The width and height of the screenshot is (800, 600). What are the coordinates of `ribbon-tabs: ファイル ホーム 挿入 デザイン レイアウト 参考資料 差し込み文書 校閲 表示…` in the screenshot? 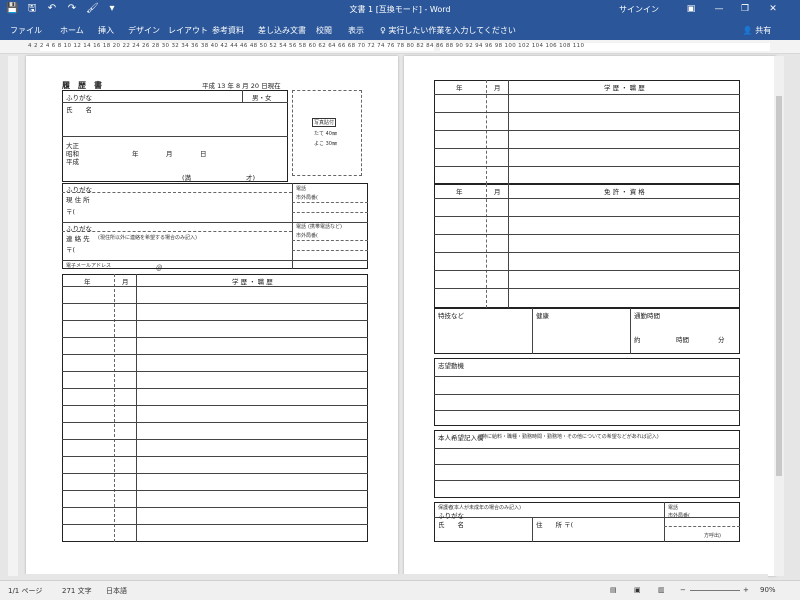 It's located at (400, 30).